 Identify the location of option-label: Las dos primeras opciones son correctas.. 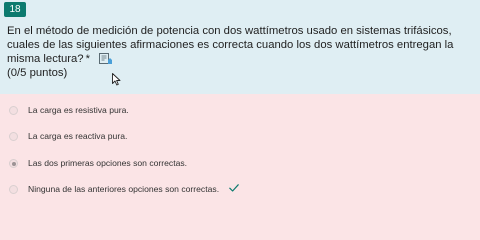
(108, 163).